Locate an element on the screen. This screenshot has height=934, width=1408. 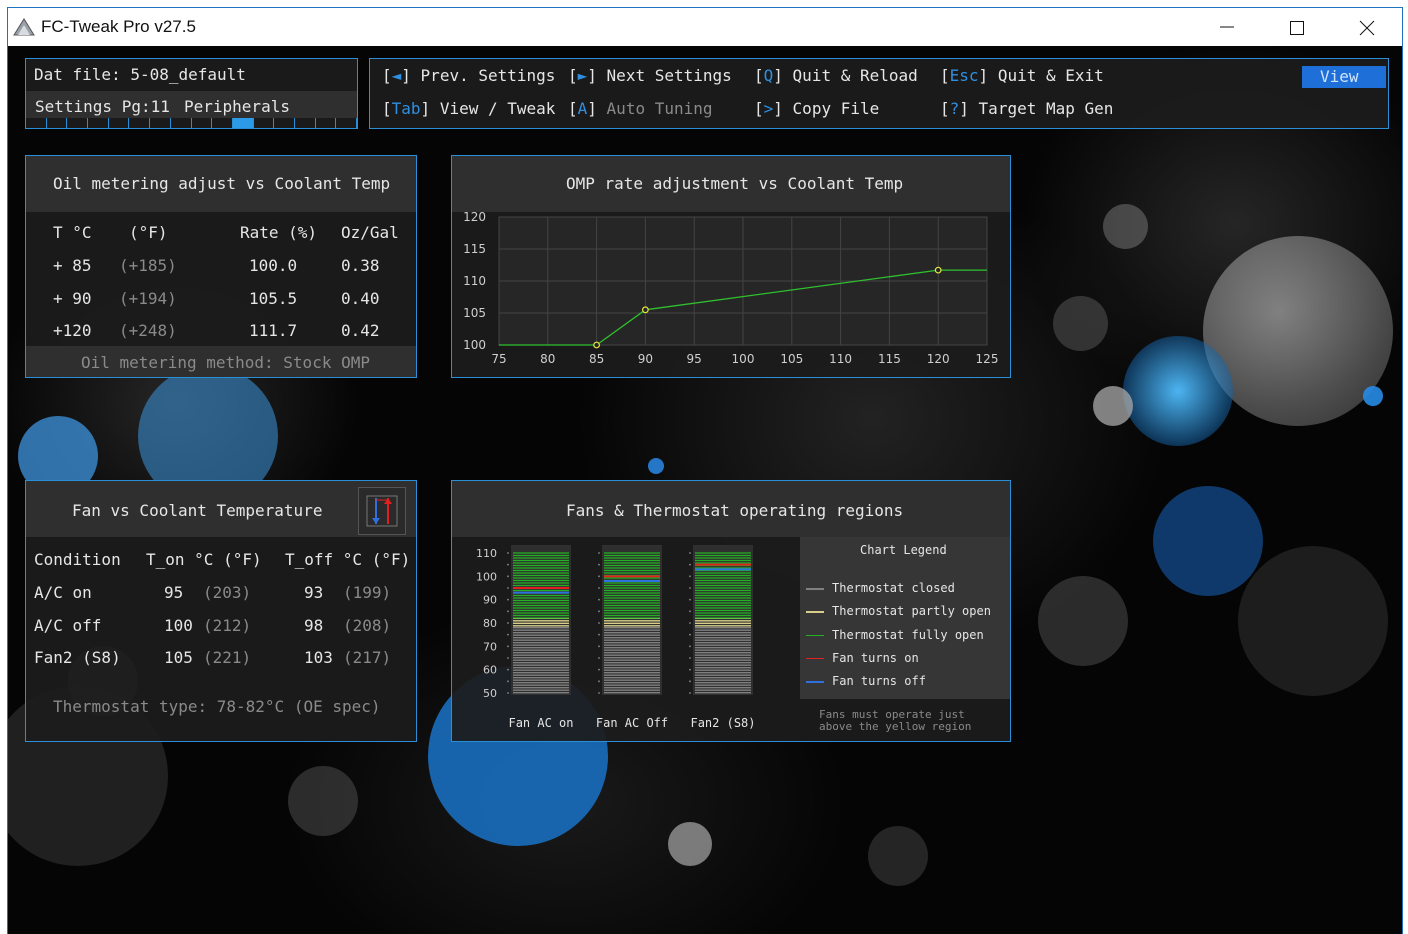
oil-panel-title: Oil metering adjust vs Coolant Temp is located at coordinates (222, 183).